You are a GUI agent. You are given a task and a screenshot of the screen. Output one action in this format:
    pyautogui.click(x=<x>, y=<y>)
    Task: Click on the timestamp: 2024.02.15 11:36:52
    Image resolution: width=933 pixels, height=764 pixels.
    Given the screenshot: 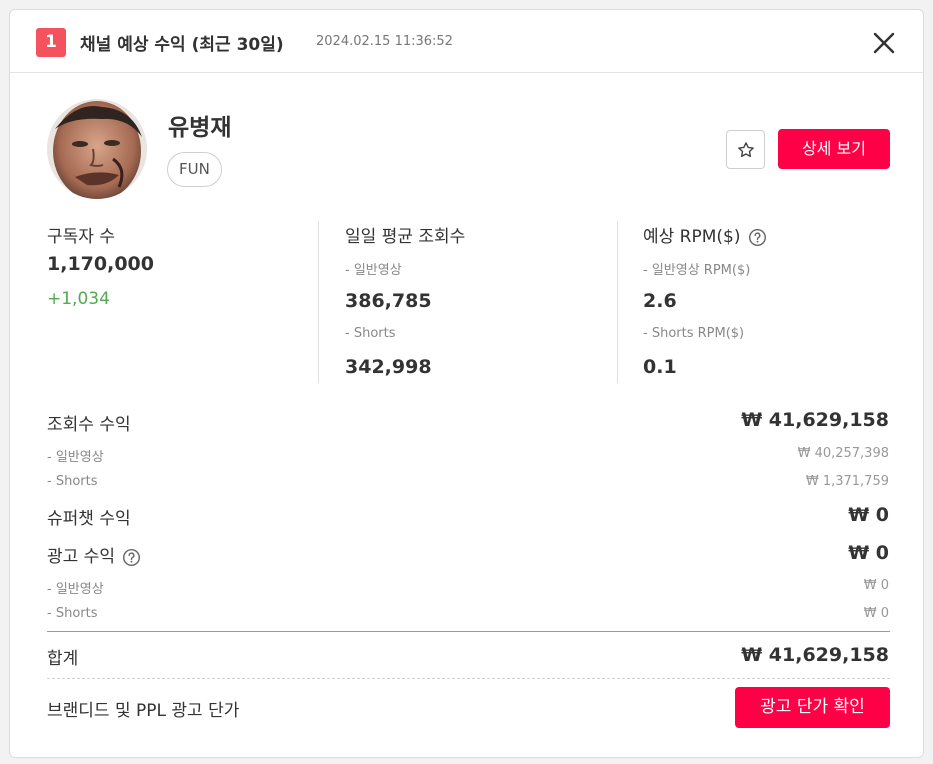 What is the action you would take?
    pyautogui.click(x=384, y=41)
    